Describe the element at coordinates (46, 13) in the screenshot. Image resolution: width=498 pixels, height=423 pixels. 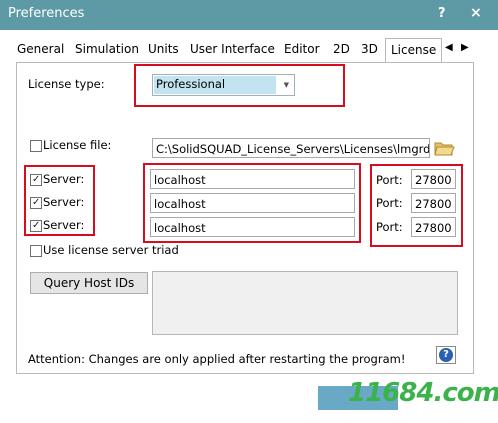
I see `window-title: Preferences` at that location.